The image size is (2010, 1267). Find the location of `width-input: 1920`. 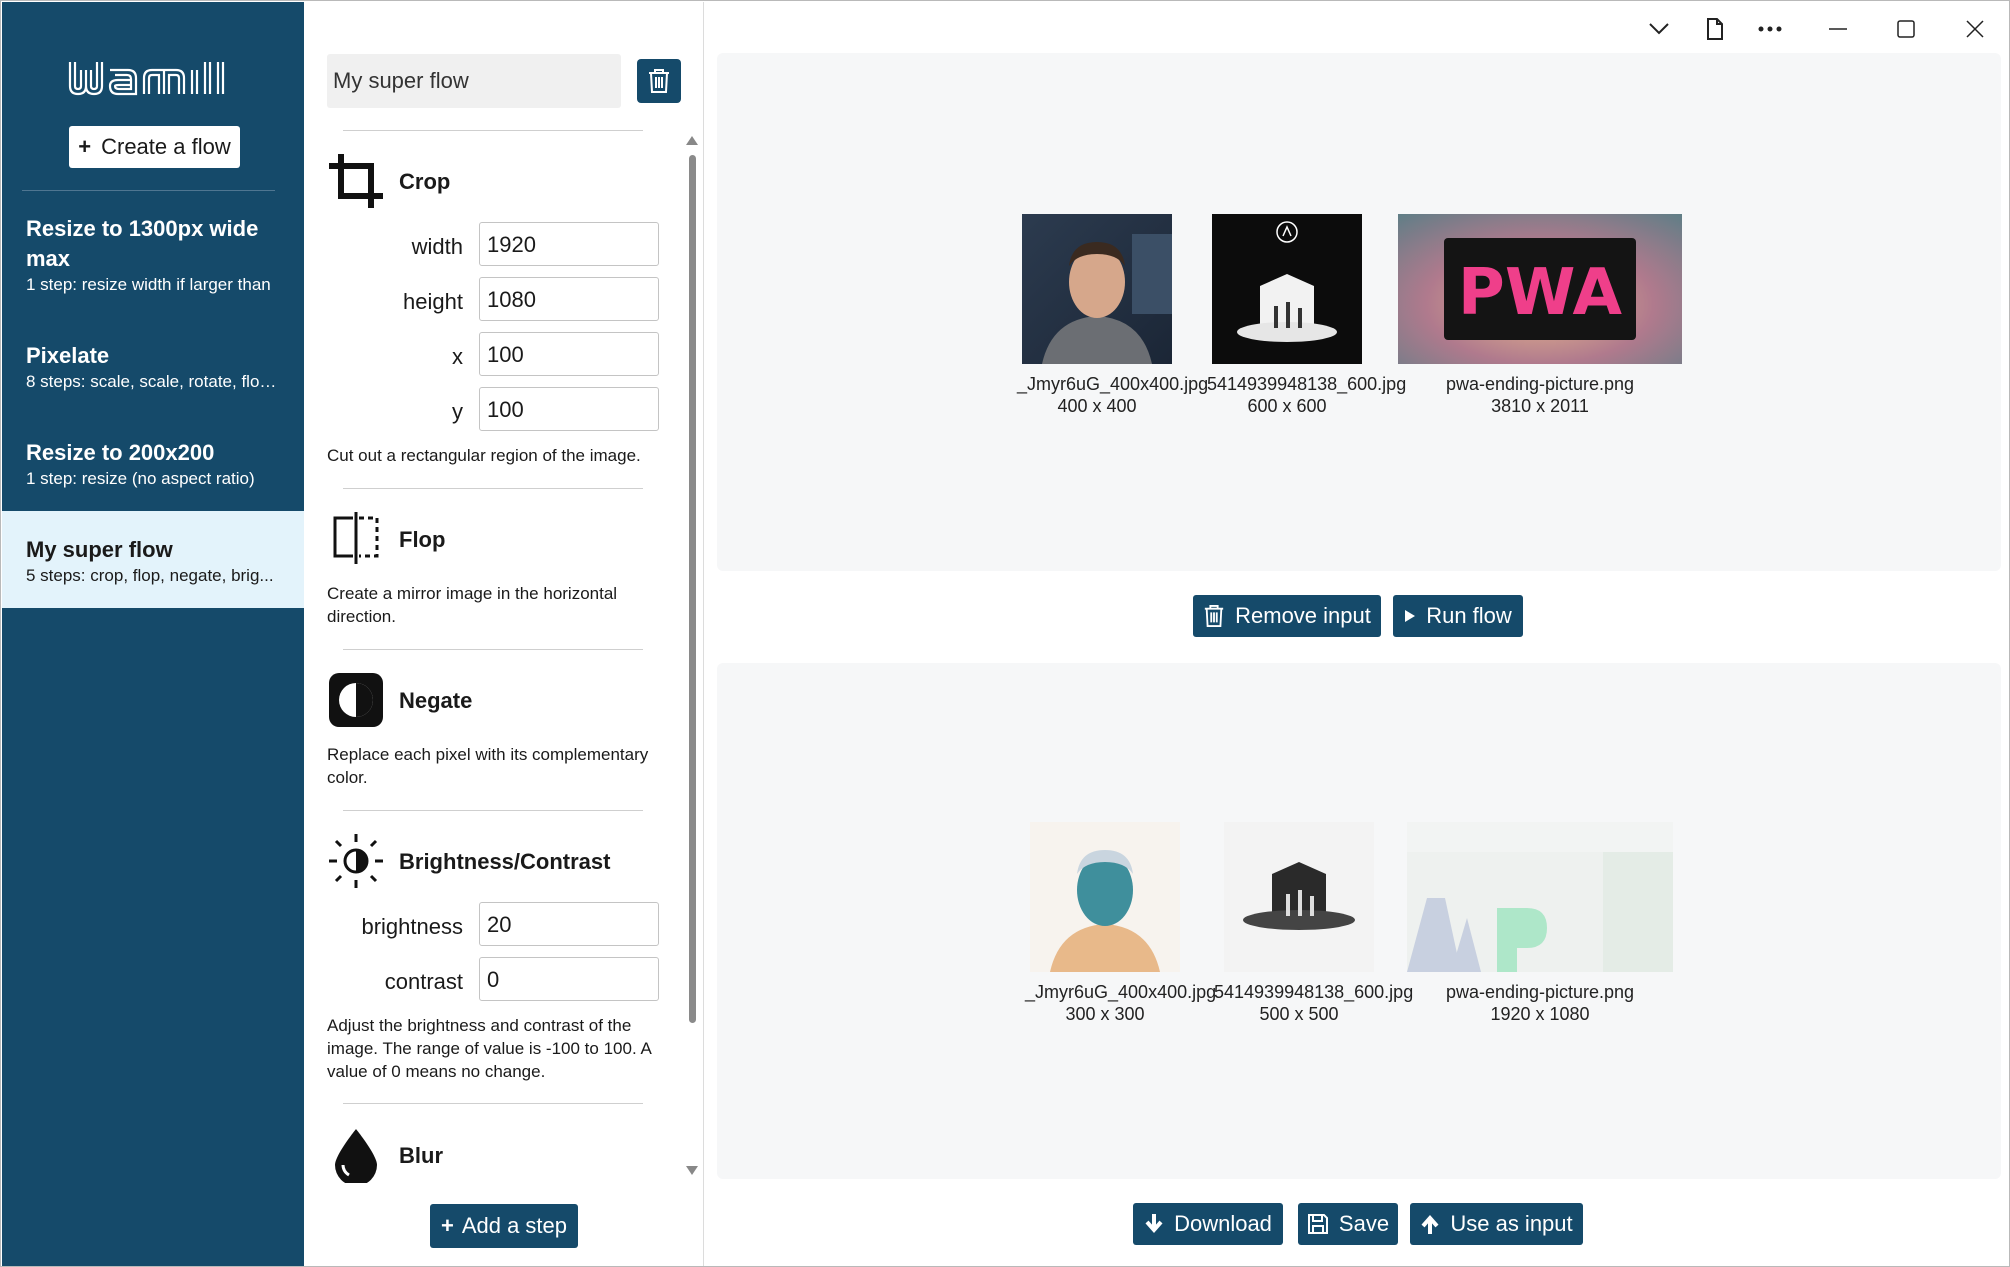

width-input: 1920 is located at coordinates (569, 244).